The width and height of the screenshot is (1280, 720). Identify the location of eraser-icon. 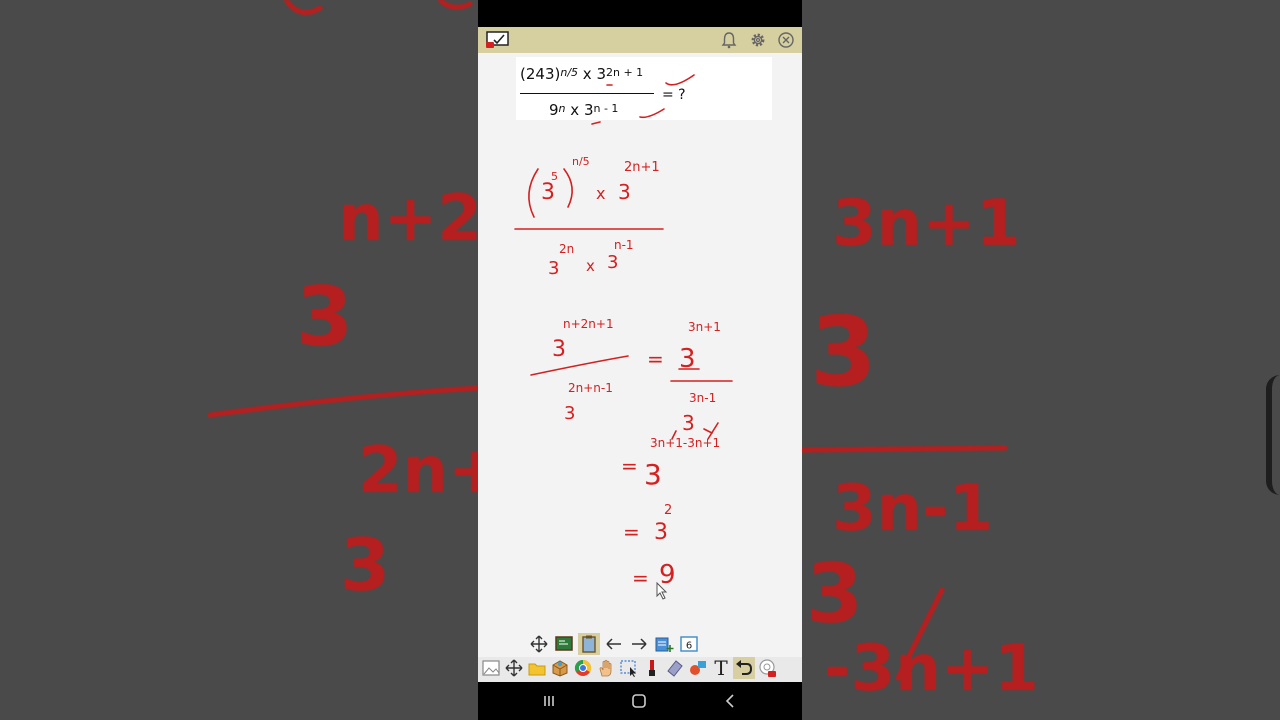
(675, 668).